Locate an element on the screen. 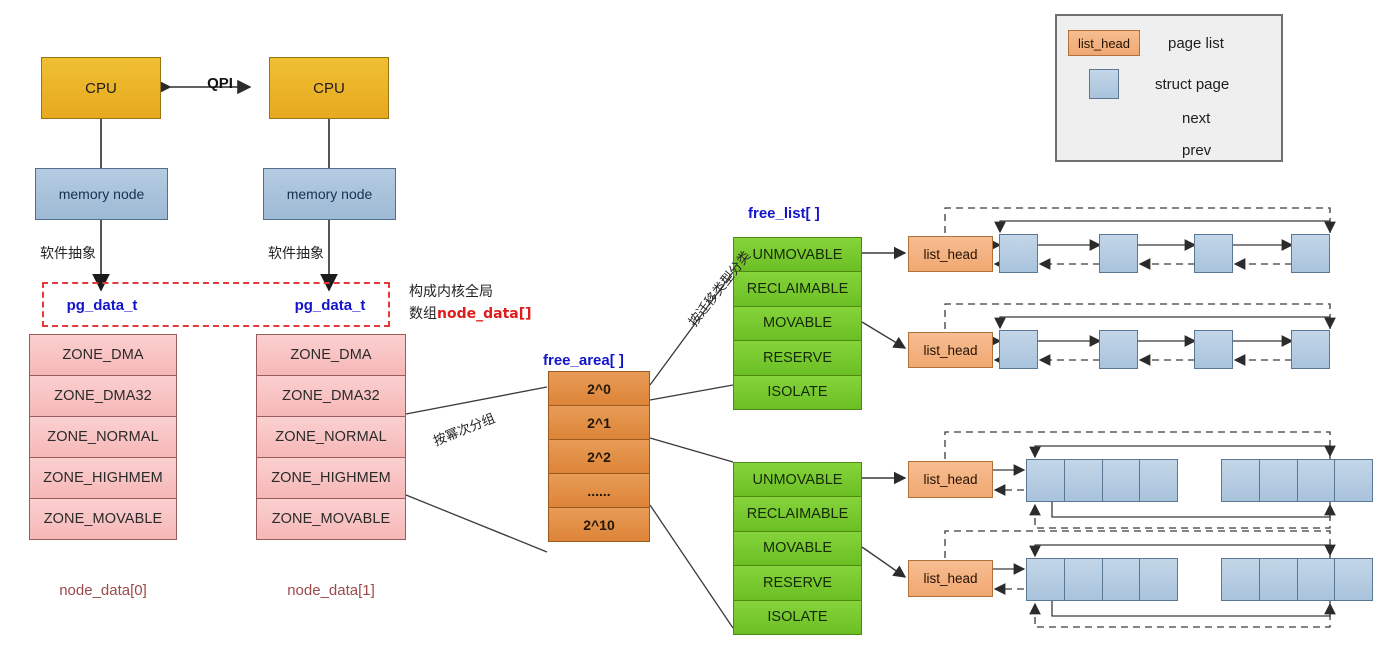  list-head-box-3: list_head is located at coordinates (950, 578).